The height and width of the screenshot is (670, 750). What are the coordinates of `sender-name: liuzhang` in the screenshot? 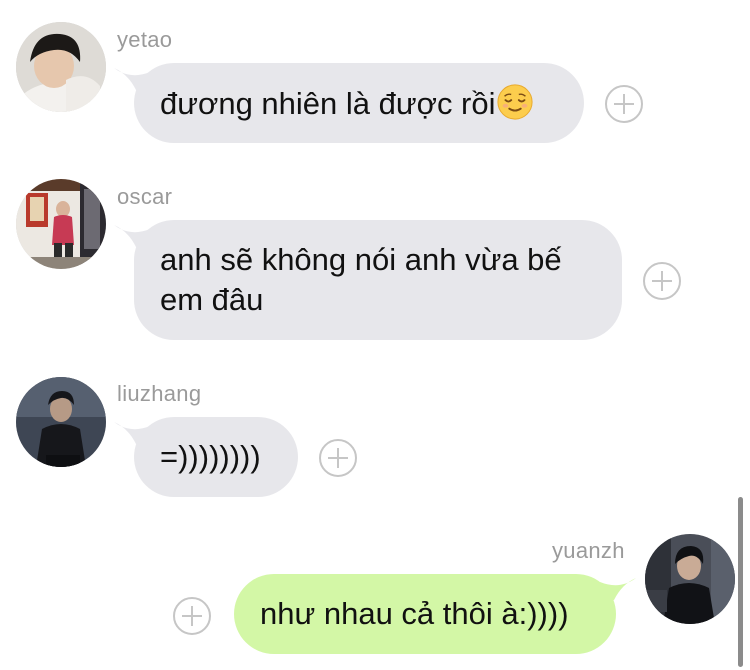 It's located at (159, 393).